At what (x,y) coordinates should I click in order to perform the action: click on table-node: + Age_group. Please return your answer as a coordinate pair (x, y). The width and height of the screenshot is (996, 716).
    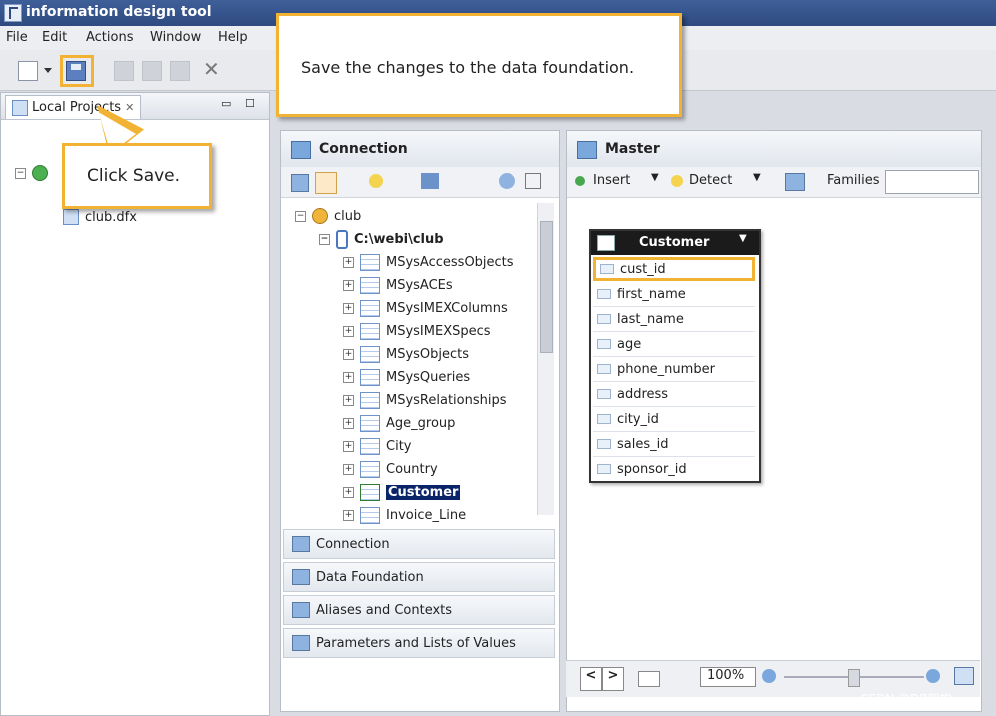
    Looking at the image, I should click on (399, 423).